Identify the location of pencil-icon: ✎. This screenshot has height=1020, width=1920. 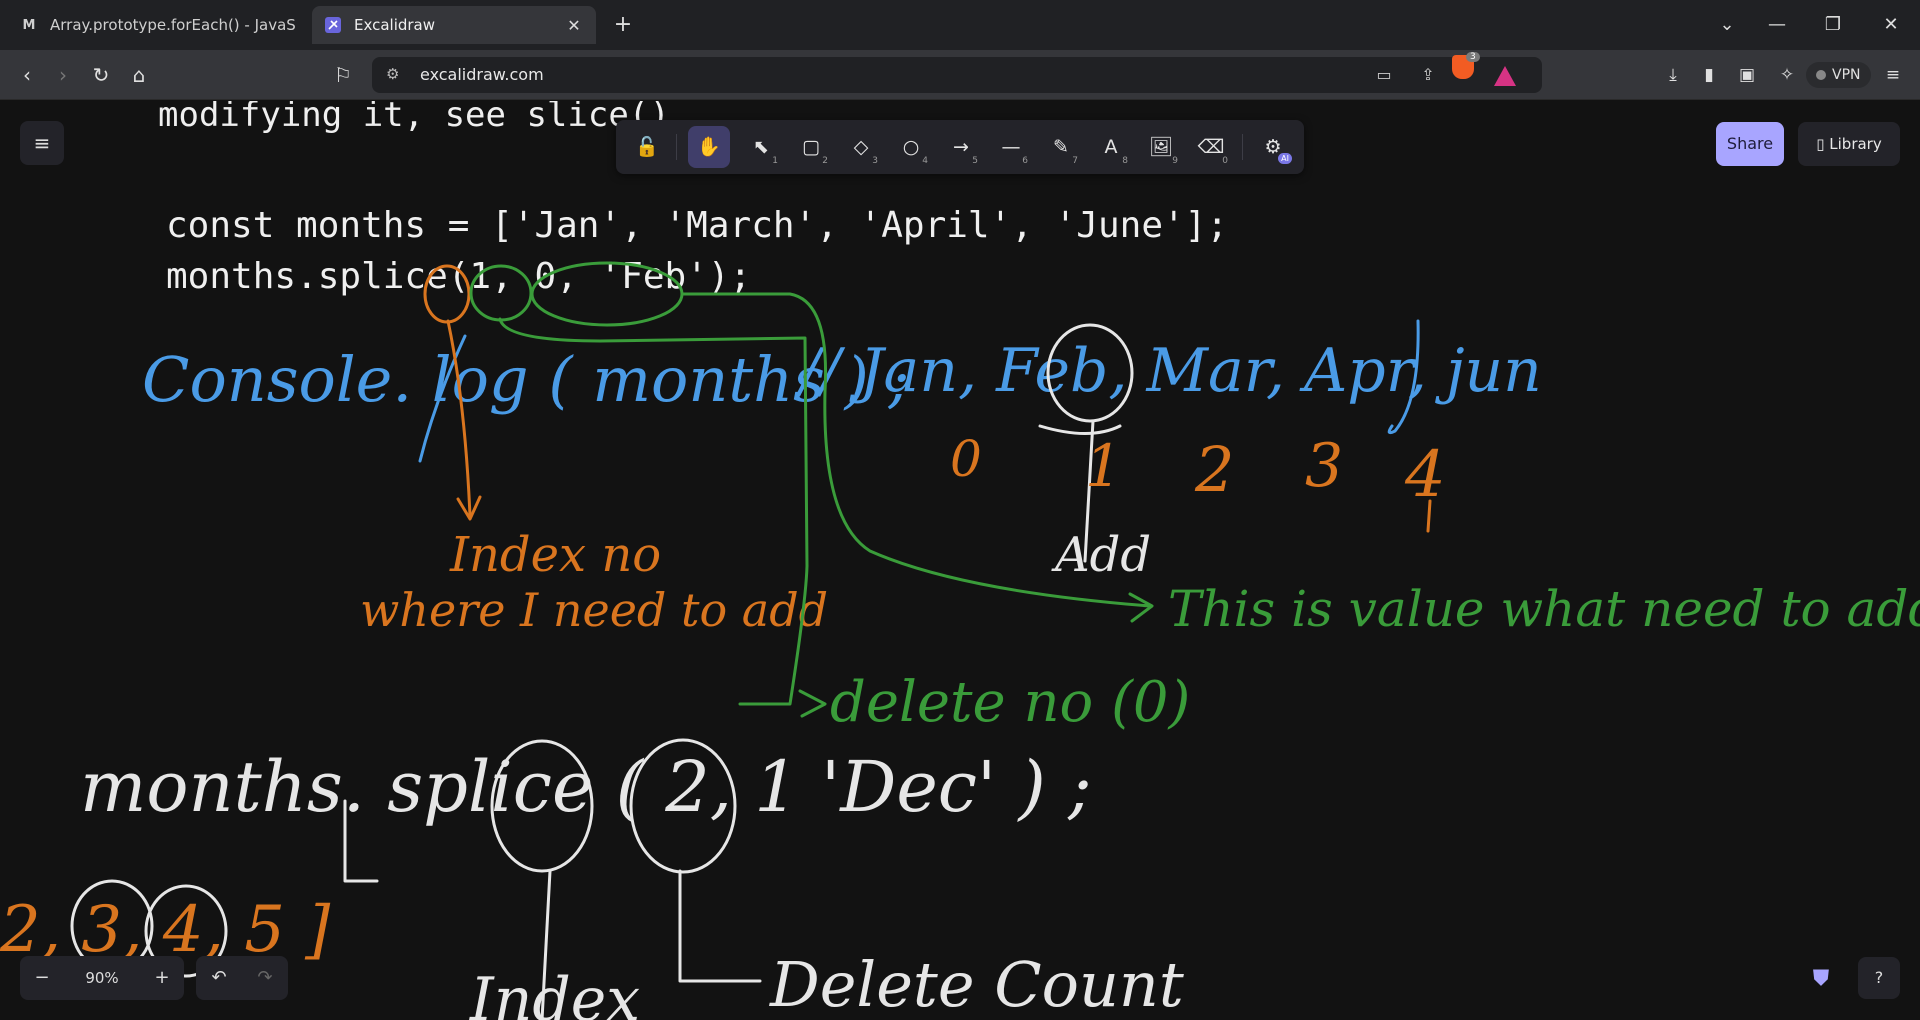
(1061, 147).